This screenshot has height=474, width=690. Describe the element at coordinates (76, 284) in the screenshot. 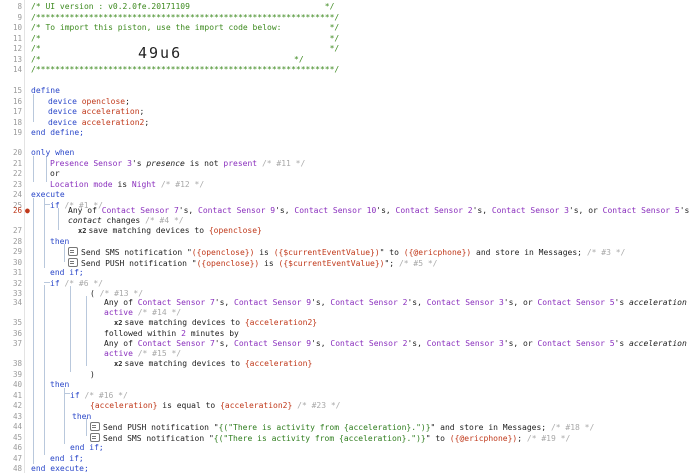

I see `if-block-header: if /* #6 */` at that location.